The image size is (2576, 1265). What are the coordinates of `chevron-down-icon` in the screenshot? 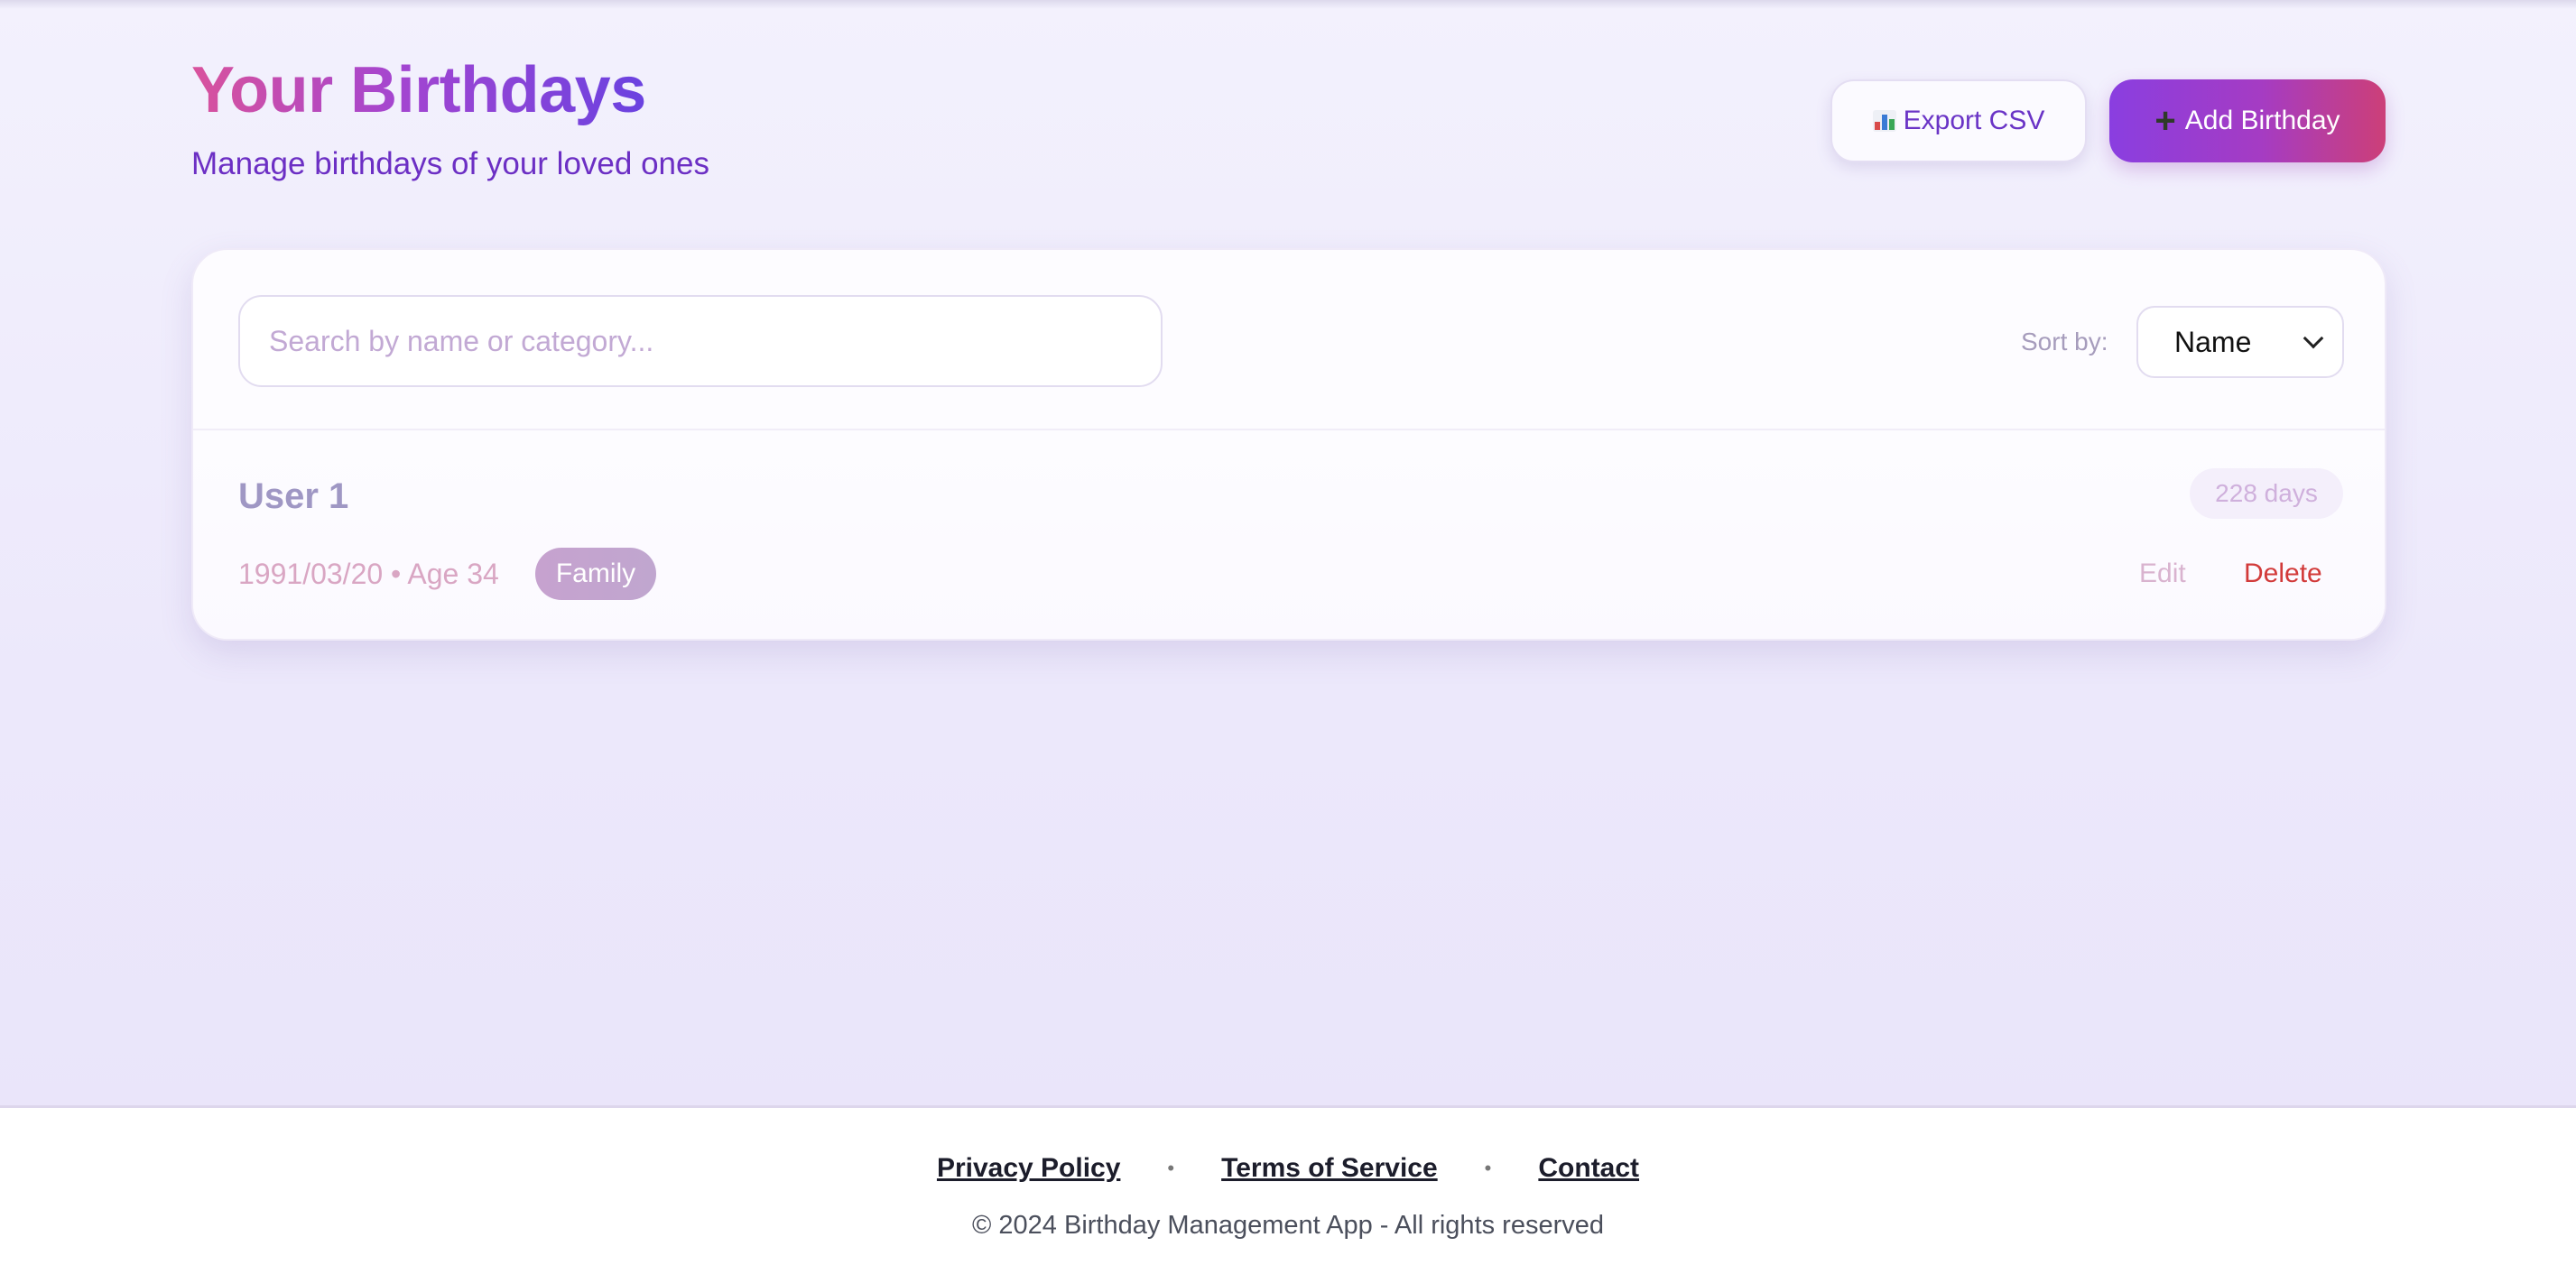 It's located at (2313, 338).